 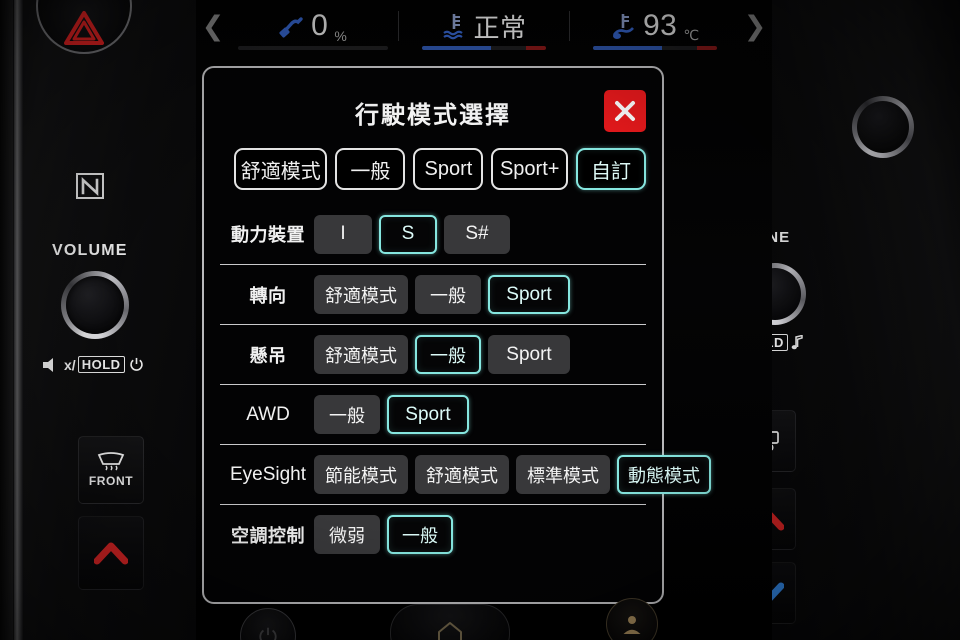 What do you see at coordinates (450, 631) in the screenshot?
I see `home-icon` at bounding box center [450, 631].